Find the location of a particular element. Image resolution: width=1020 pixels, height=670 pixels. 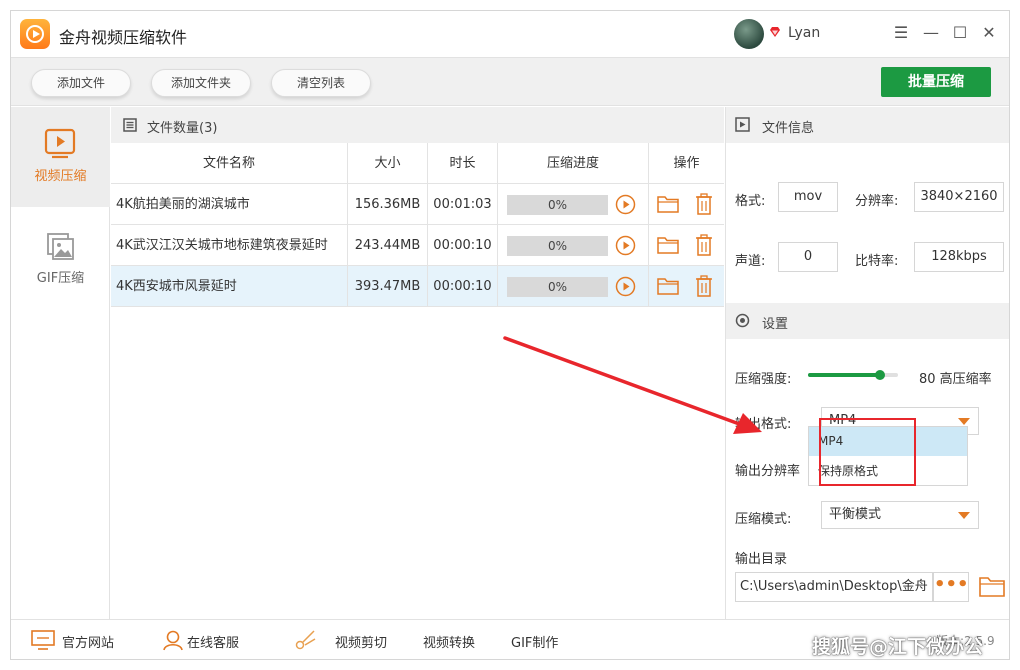

list-icon is located at coordinates (130, 125).